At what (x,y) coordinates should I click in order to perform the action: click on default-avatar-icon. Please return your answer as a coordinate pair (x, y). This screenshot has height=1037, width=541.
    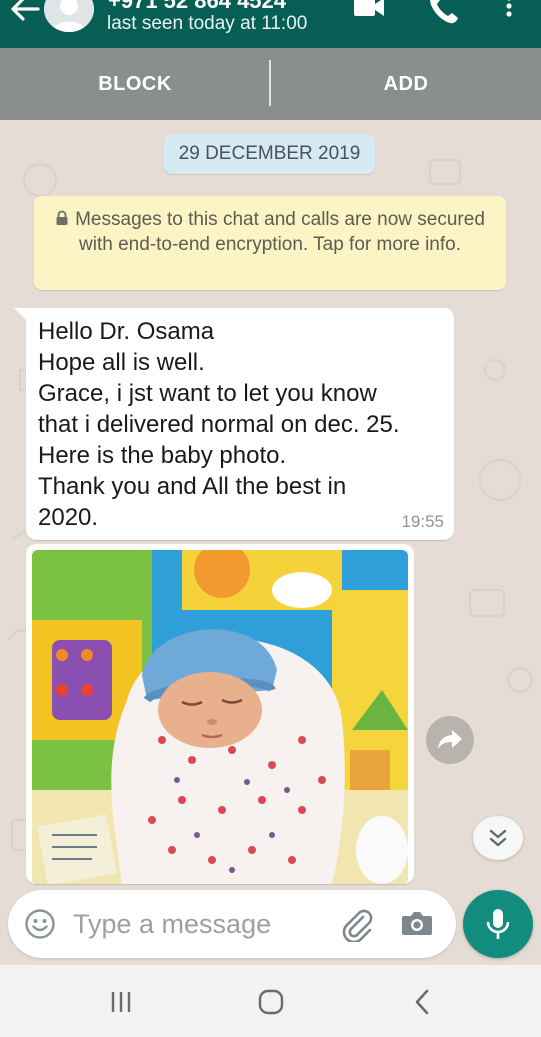
    Looking at the image, I should click on (69, 16).